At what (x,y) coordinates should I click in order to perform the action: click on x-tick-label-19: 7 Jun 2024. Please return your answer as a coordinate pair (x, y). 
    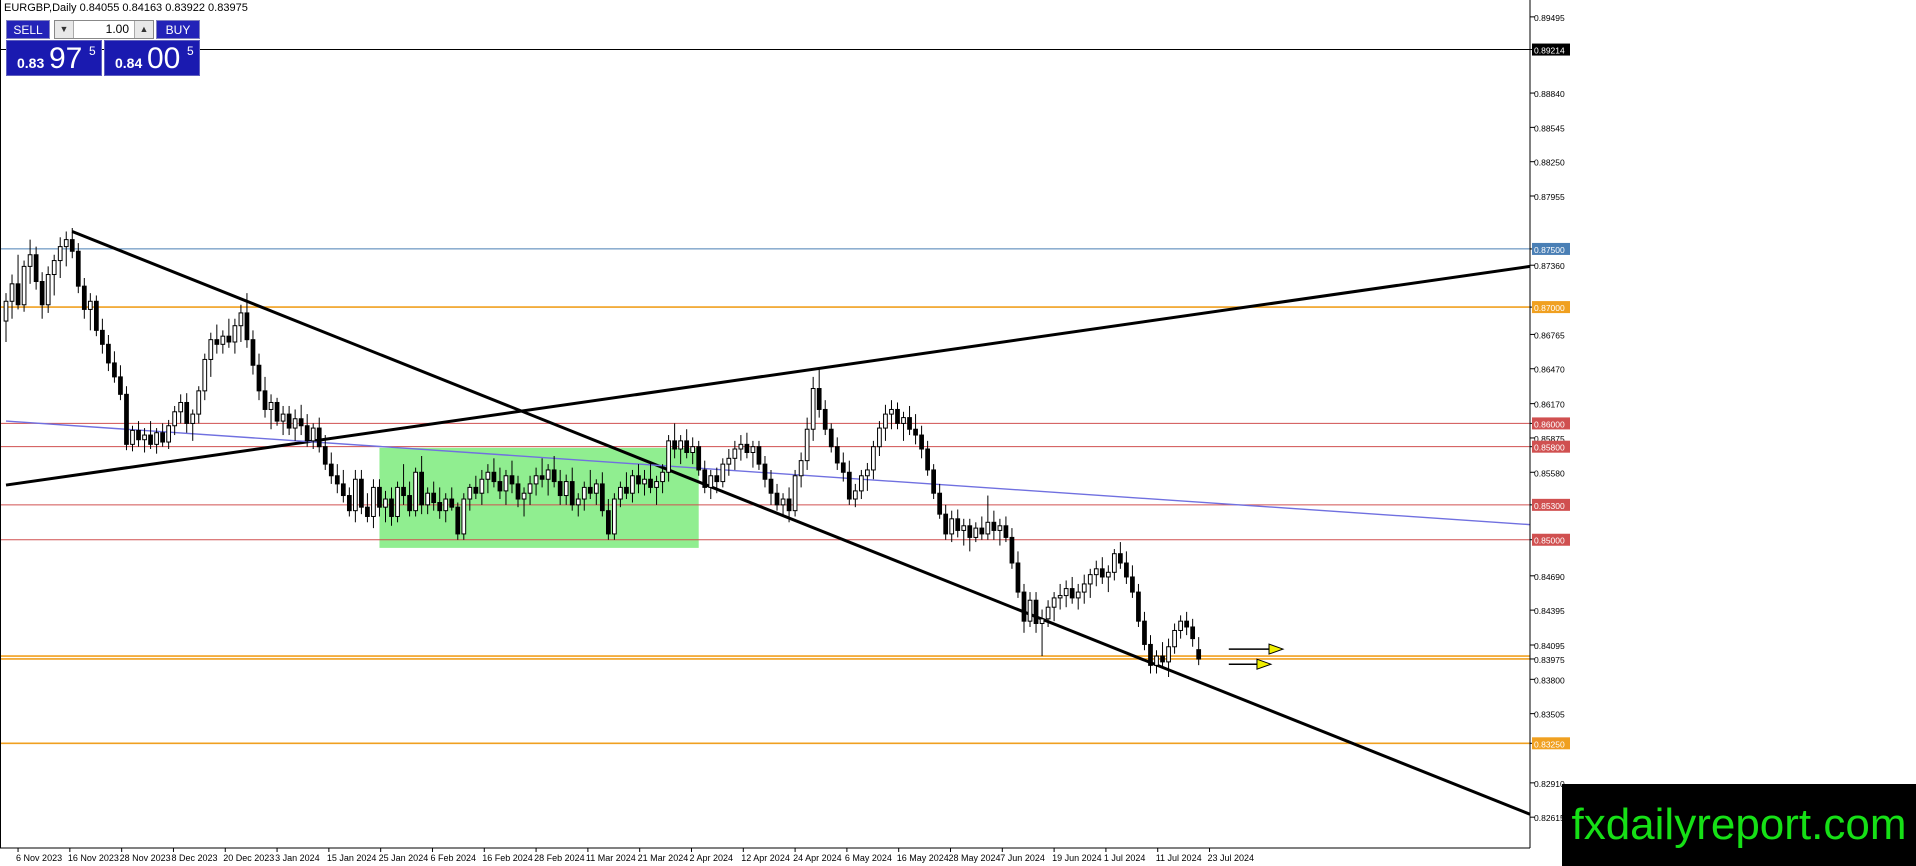
    Looking at the image, I should click on (1022, 858).